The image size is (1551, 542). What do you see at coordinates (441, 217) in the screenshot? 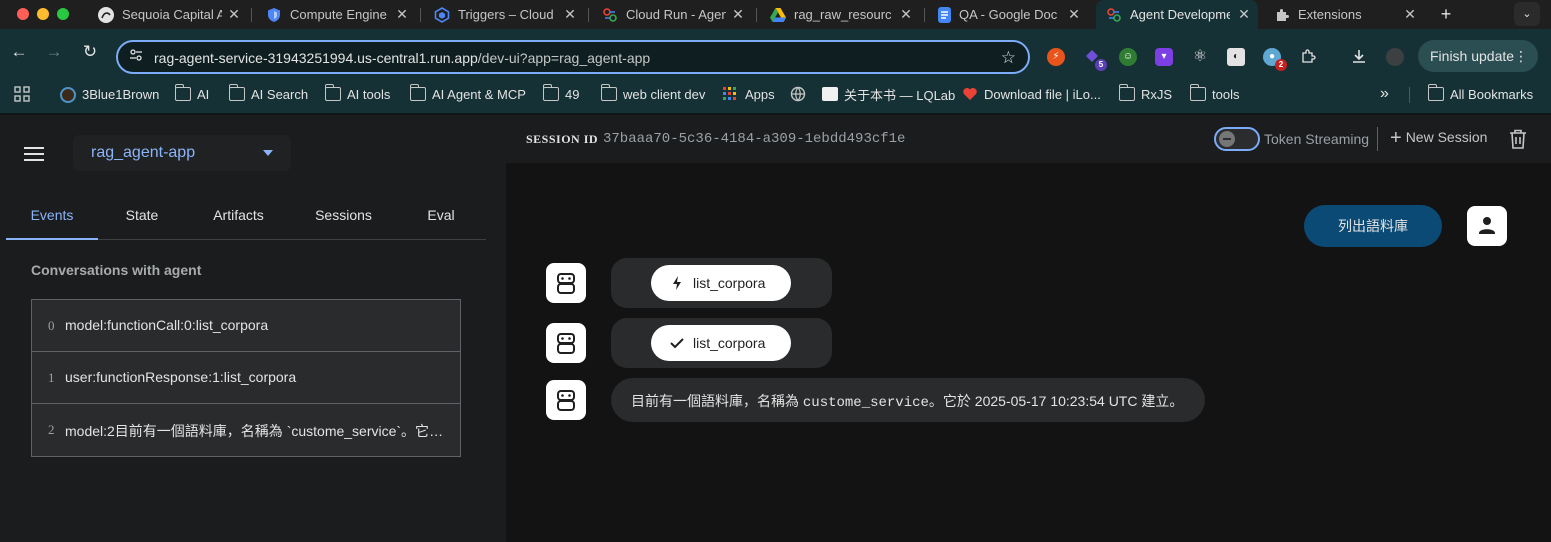
I see `tab-eval: Eval` at bounding box center [441, 217].